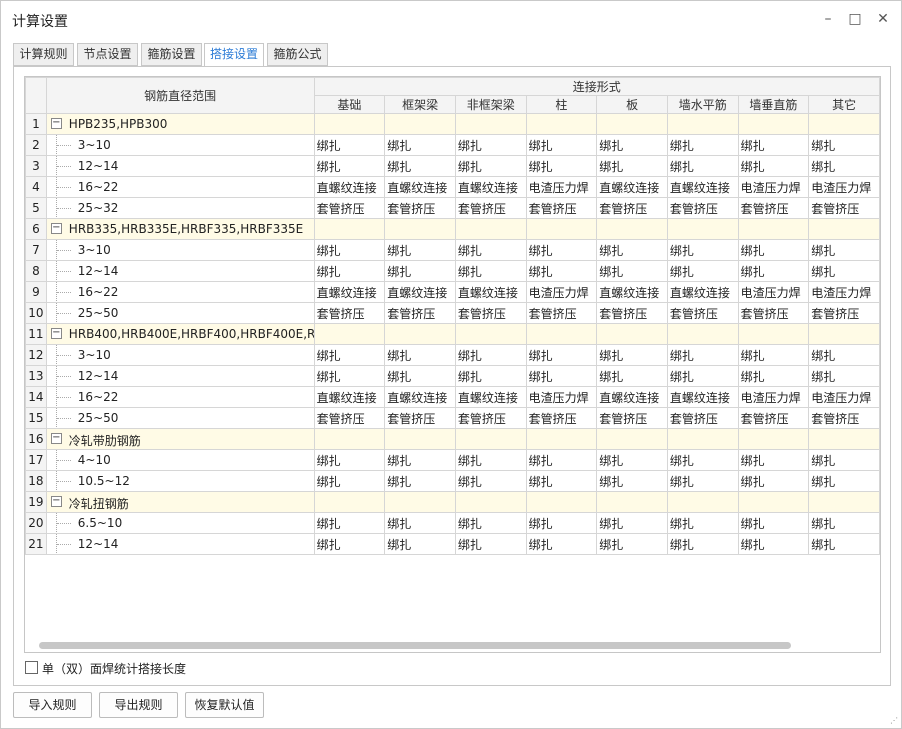  I want to click on table-row: 15 25~50 套管挤压 套管挤压 套管挤压 套管挤压 套管挤压 套管挤压 套管挤压 套管挤压, so click(452, 418).